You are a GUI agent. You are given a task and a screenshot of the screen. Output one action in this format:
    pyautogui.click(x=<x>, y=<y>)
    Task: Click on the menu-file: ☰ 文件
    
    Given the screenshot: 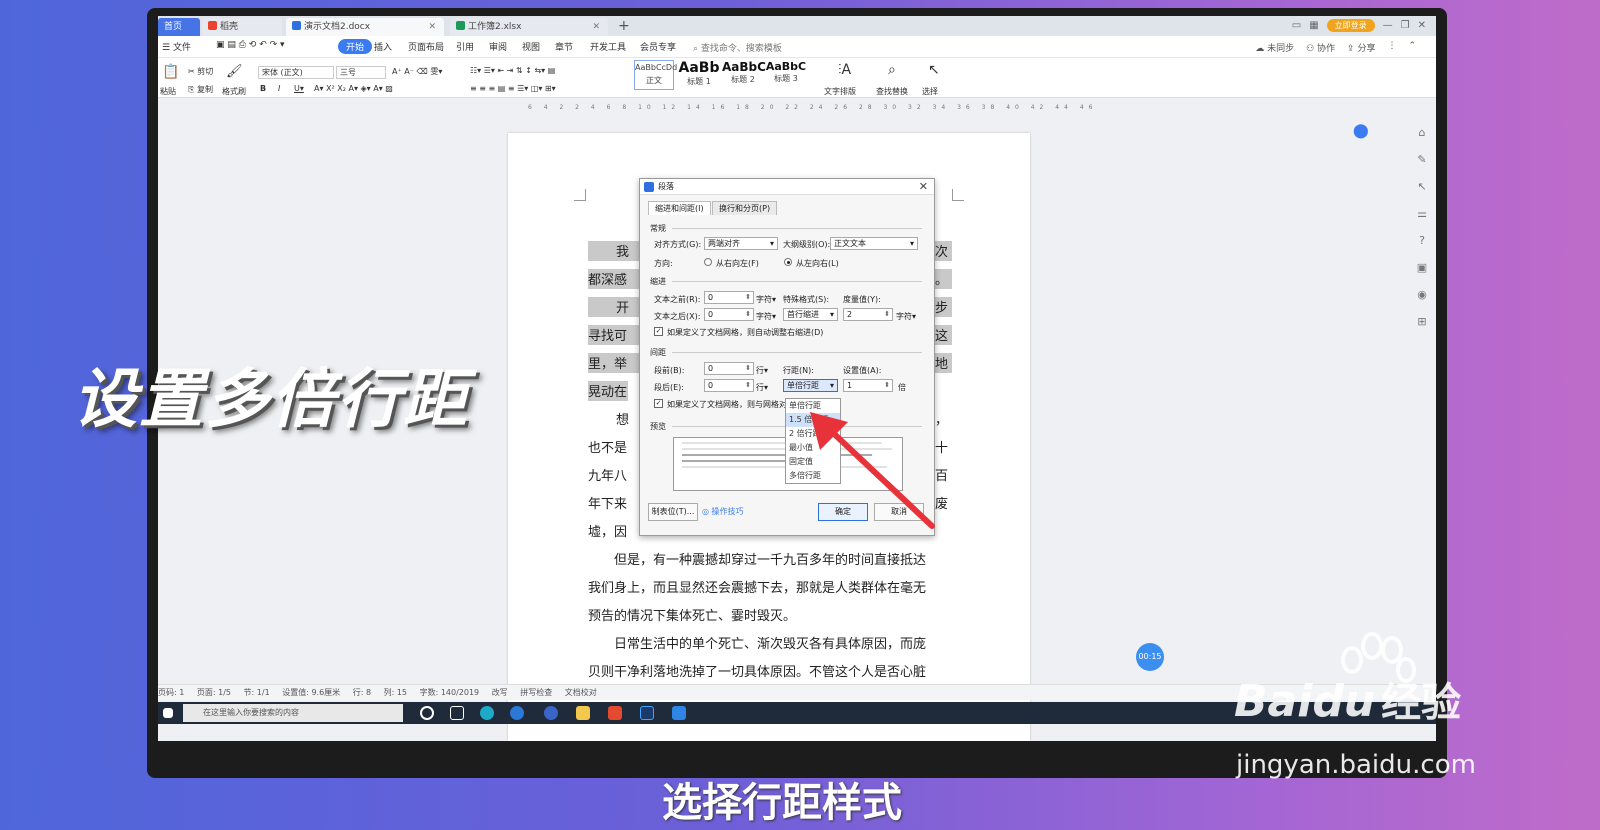 What is the action you would take?
    pyautogui.click(x=176, y=46)
    